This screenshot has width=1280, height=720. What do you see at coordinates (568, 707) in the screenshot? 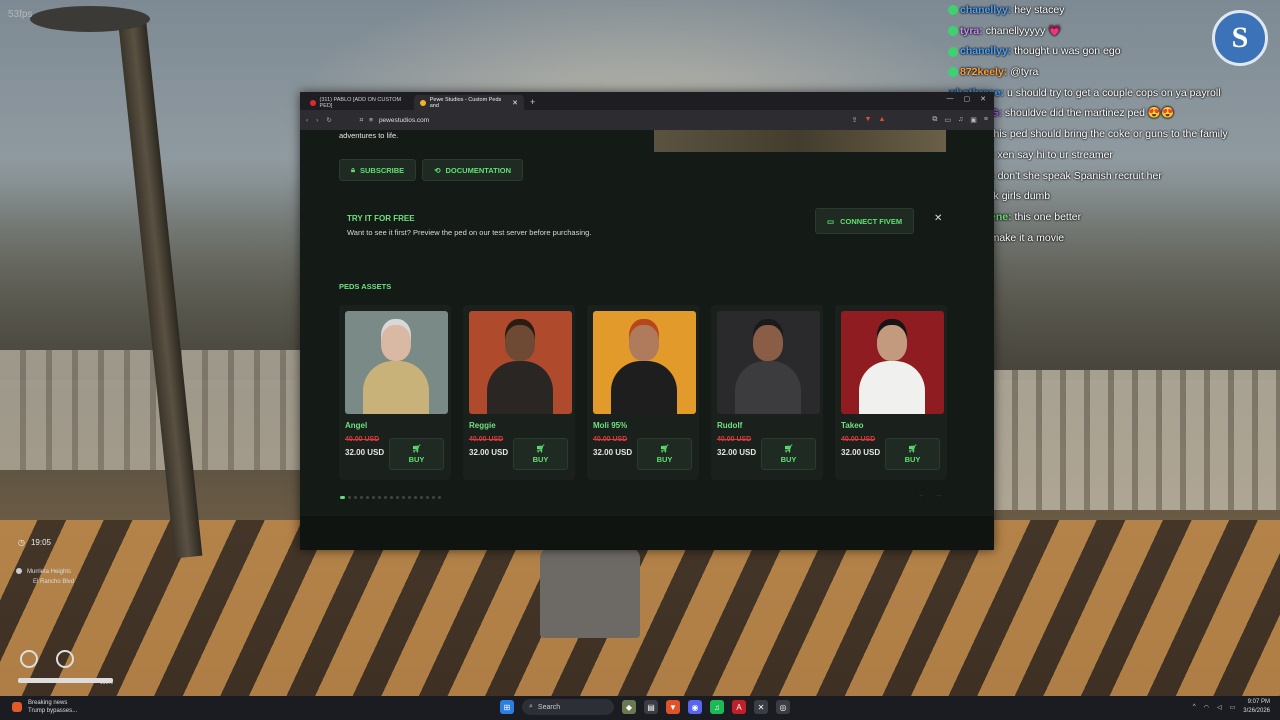
I see `taskbar-search: ⌕ Search` at bounding box center [568, 707].